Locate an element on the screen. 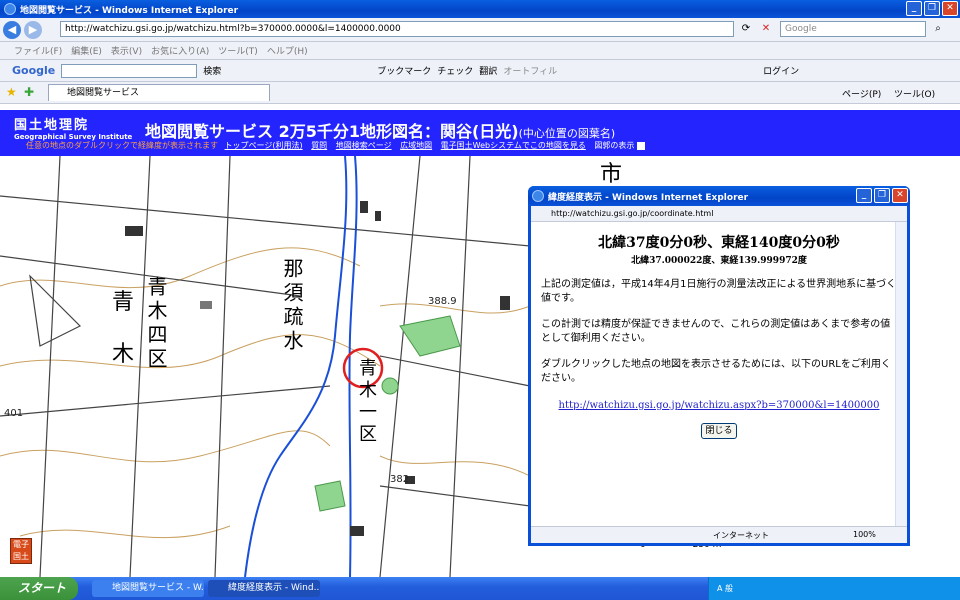  height-point: 401 is located at coordinates (14, 413).